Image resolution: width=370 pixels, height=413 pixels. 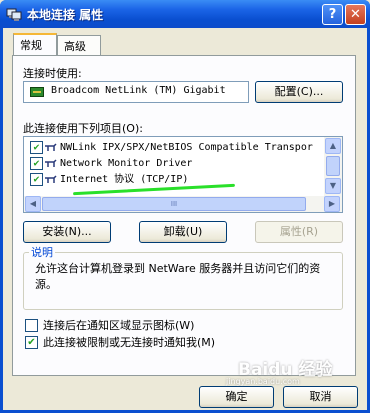 I want to click on grip-icon: III, so click(x=174, y=204).